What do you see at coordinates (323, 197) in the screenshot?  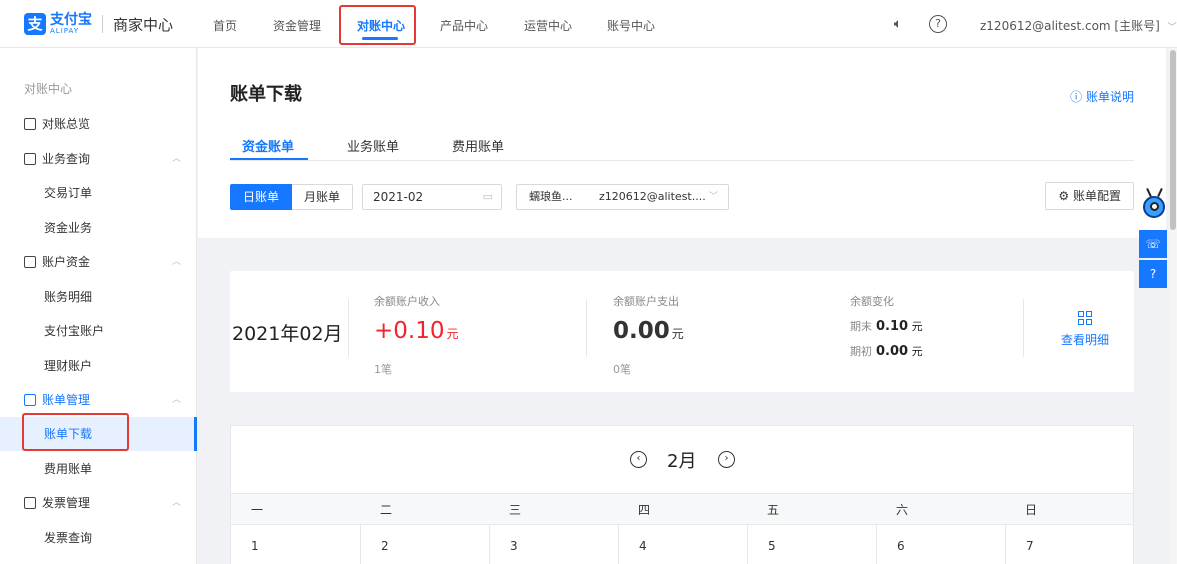 I see `monthly-bill-button: 月账单` at bounding box center [323, 197].